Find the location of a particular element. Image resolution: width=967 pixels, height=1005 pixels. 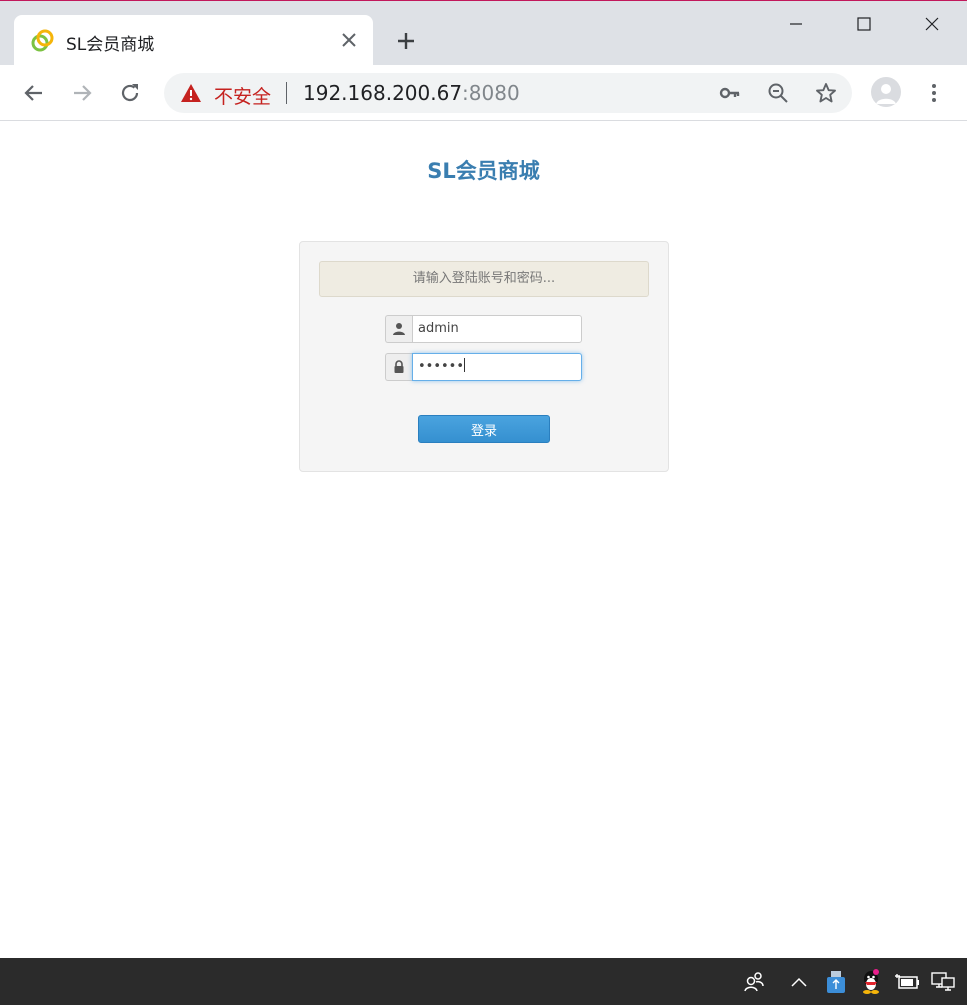

zoom-out-icon is located at coordinates (778, 93).